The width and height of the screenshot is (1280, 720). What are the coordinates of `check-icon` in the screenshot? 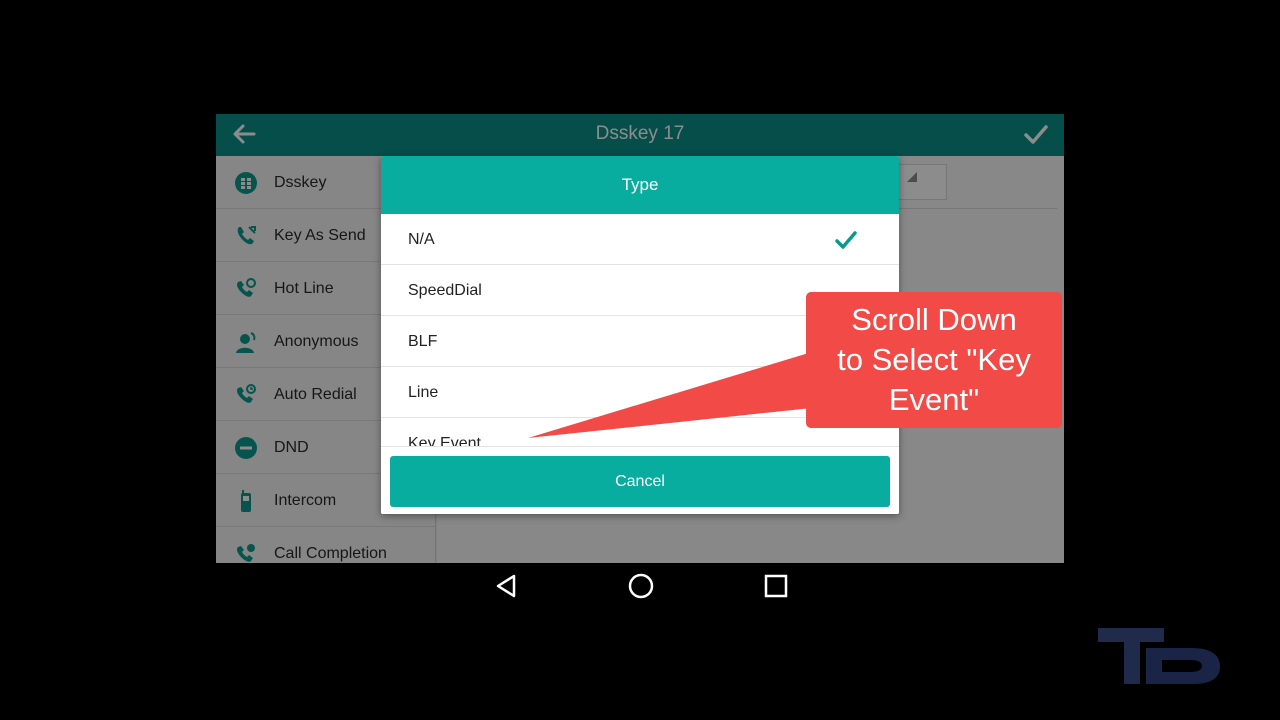 It's located at (846, 240).